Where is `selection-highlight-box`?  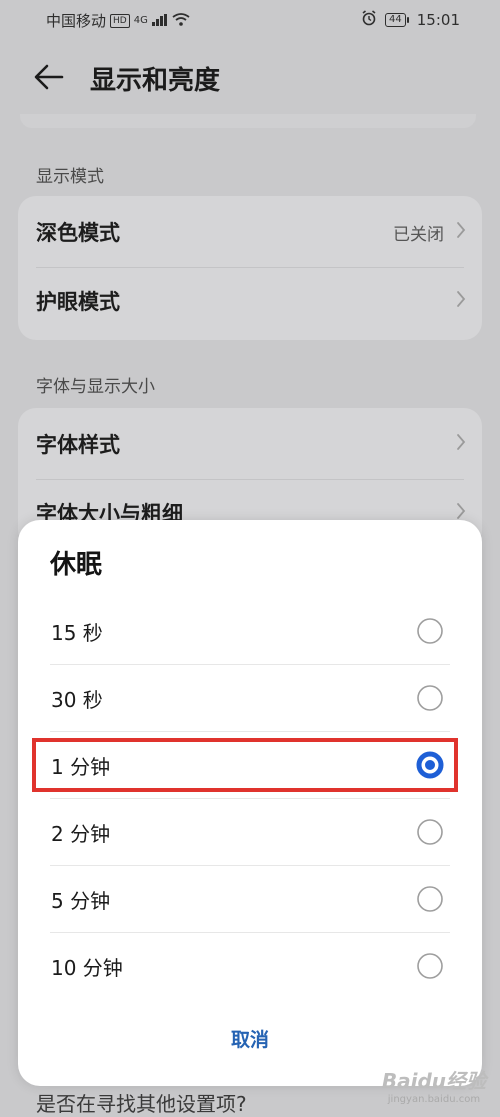 selection-highlight-box is located at coordinates (245, 765).